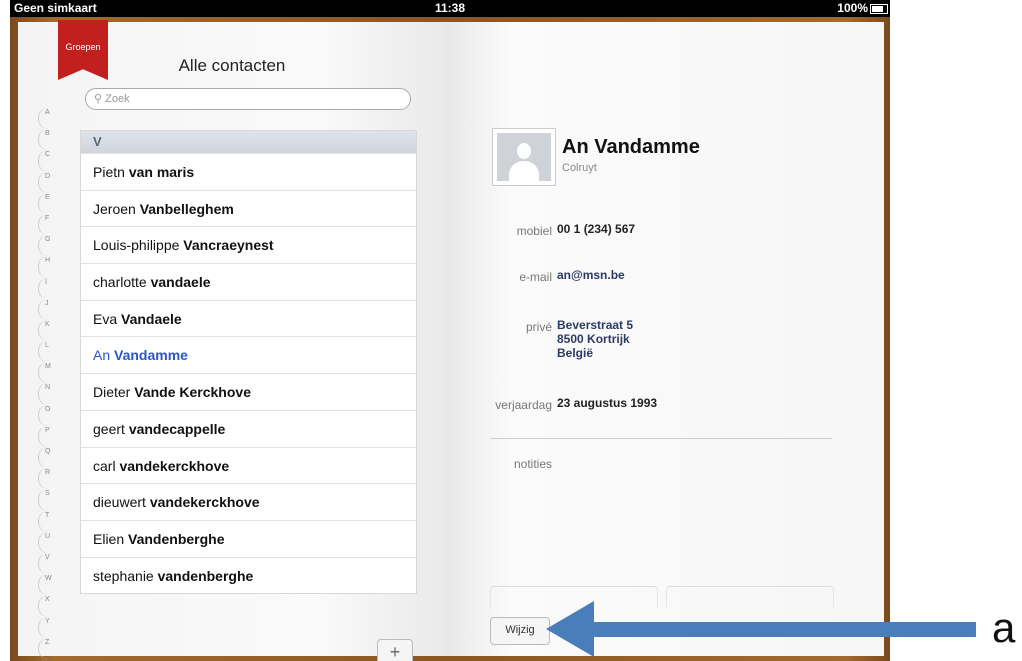  Describe the element at coordinates (112, 392) in the screenshot. I see `contact-first-name: Dieter` at that location.